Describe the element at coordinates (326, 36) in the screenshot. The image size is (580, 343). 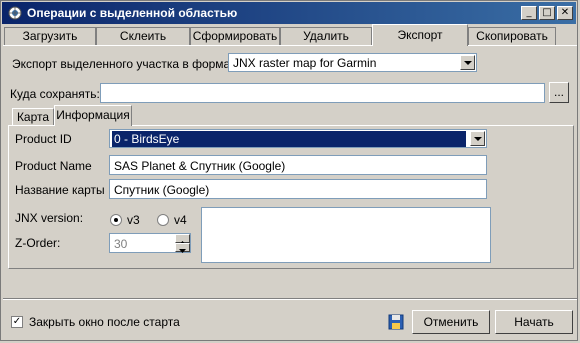
I see `tab-delete: Удалить` at that location.